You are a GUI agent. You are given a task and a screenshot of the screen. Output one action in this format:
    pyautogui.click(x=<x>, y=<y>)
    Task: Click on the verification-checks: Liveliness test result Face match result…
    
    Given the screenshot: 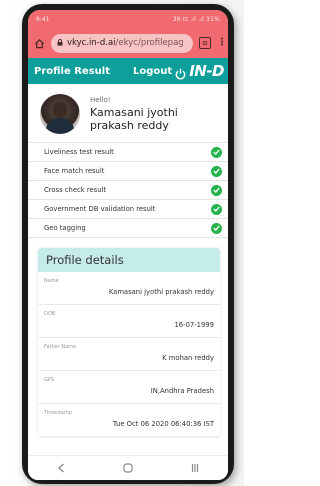 What is the action you would take?
    pyautogui.click(x=128, y=190)
    